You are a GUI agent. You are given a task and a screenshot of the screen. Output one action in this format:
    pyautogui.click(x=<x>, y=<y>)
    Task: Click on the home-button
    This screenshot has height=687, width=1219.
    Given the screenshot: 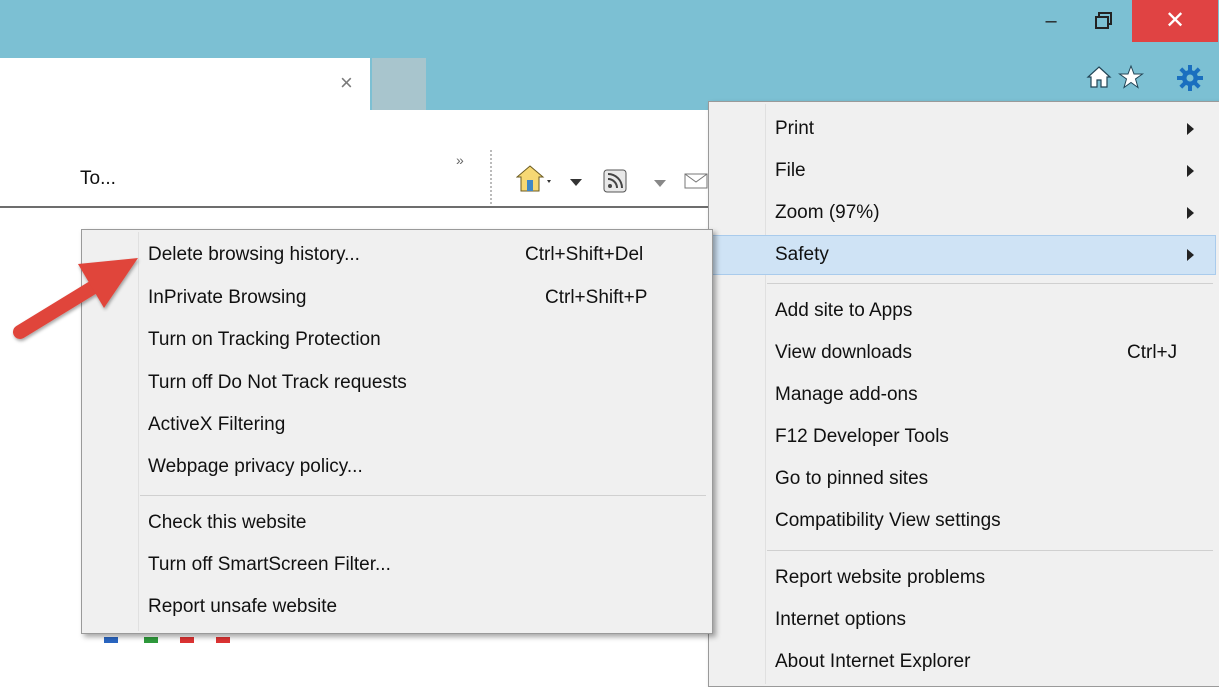 What is the action you would take?
    pyautogui.click(x=1099, y=77)
    